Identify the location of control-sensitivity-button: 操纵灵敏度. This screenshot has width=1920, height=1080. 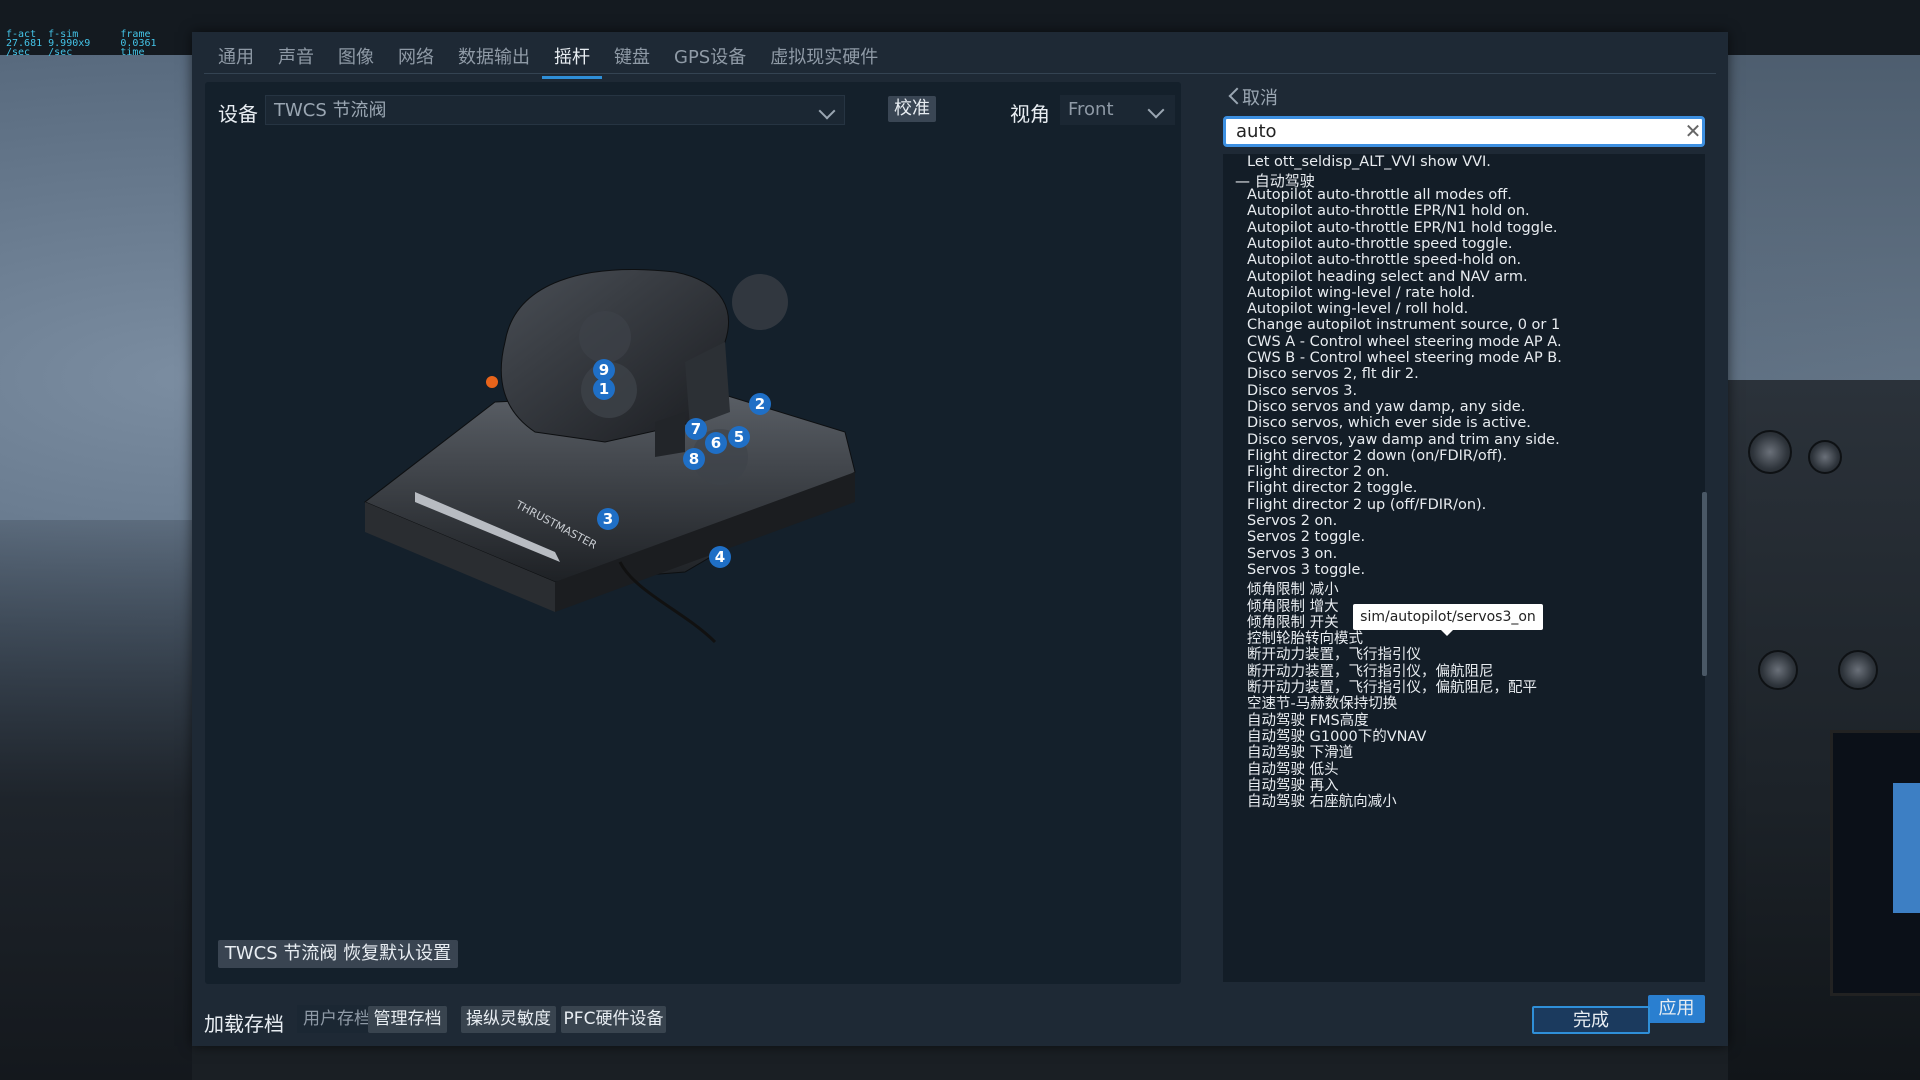
(508, 1019).